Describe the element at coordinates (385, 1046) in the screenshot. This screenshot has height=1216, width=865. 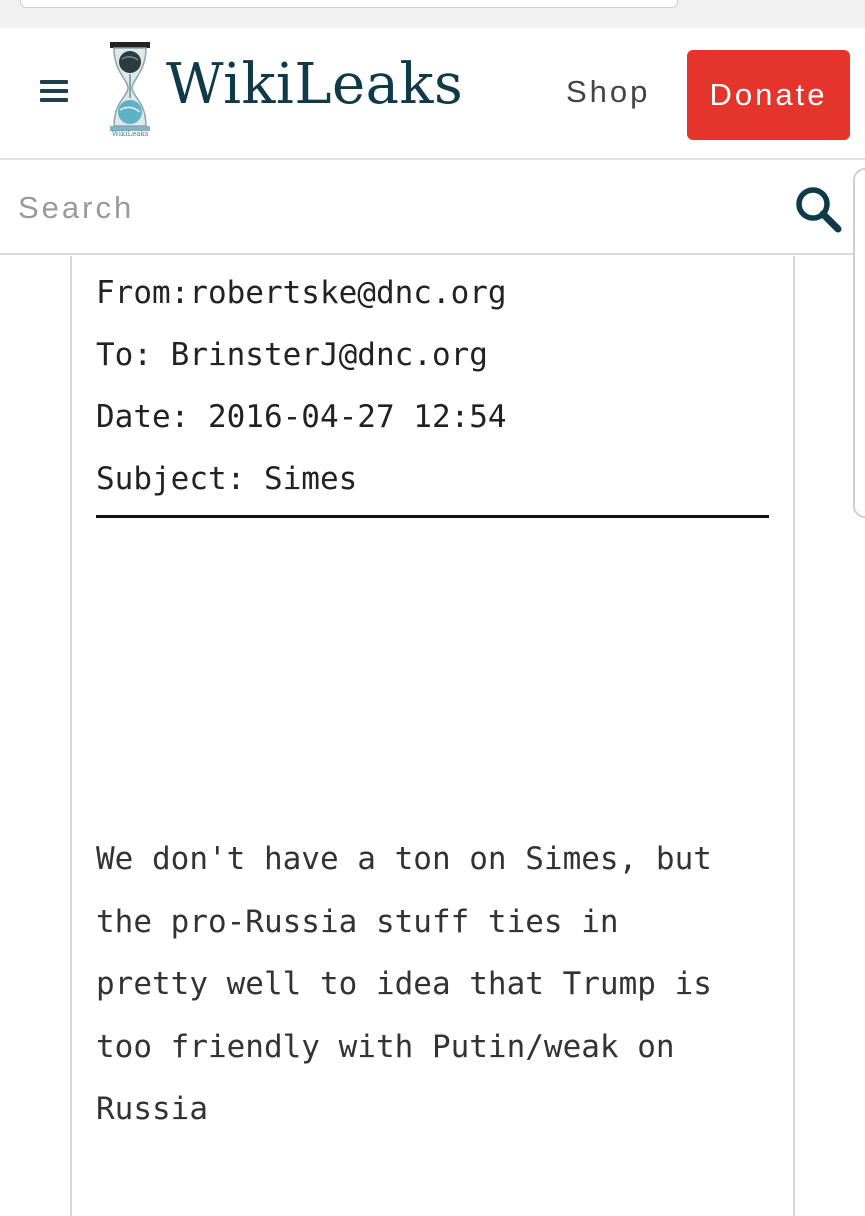
I see `email-body-line: too friendly with Putin/weak on` at that location.